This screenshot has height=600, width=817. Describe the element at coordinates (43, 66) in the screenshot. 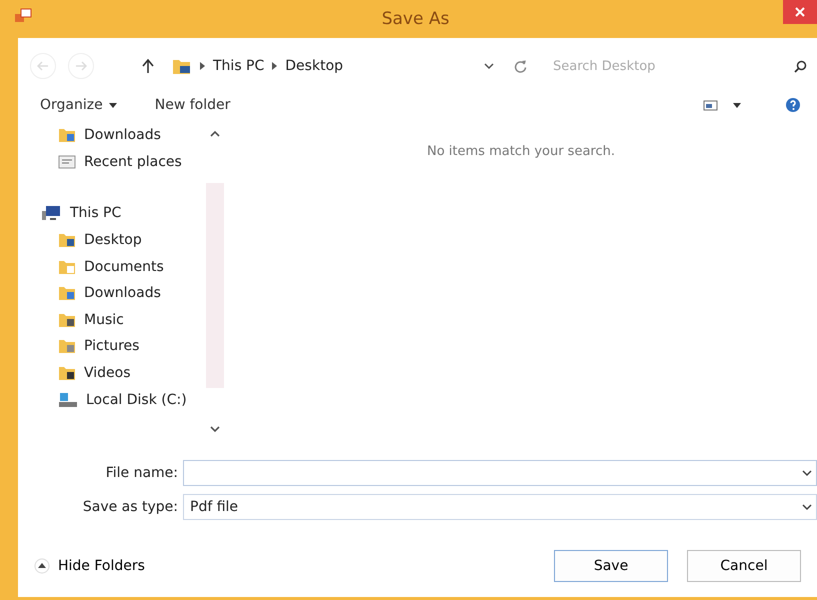

I see `back-arrow-icon` at that location.